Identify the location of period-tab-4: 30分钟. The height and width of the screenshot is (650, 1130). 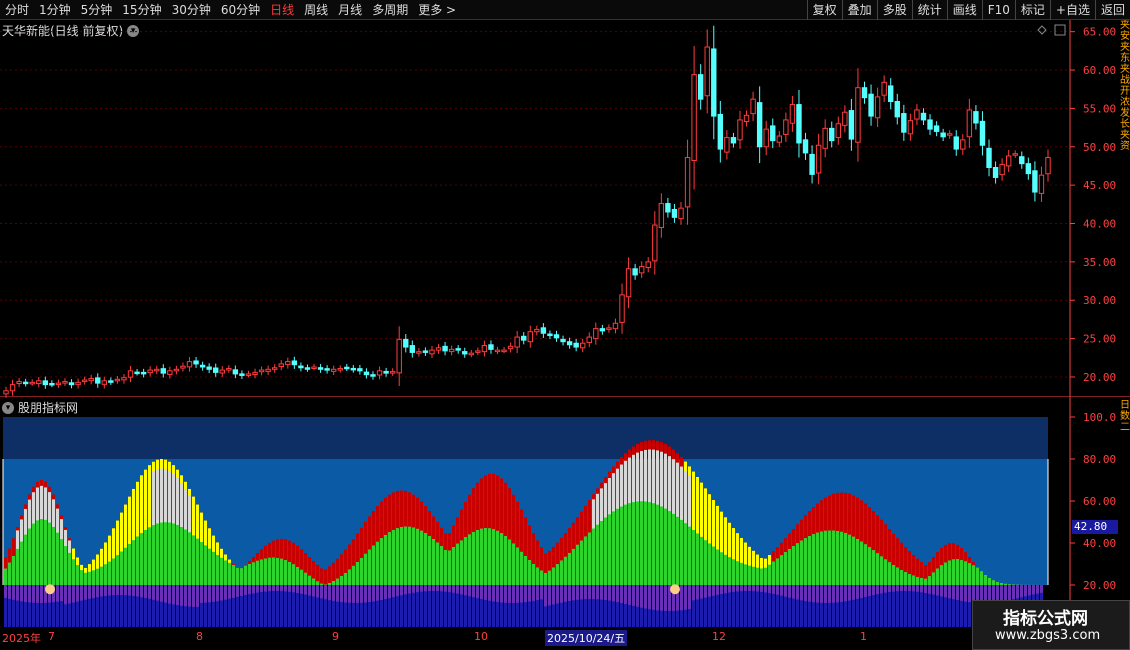
(191, 9).